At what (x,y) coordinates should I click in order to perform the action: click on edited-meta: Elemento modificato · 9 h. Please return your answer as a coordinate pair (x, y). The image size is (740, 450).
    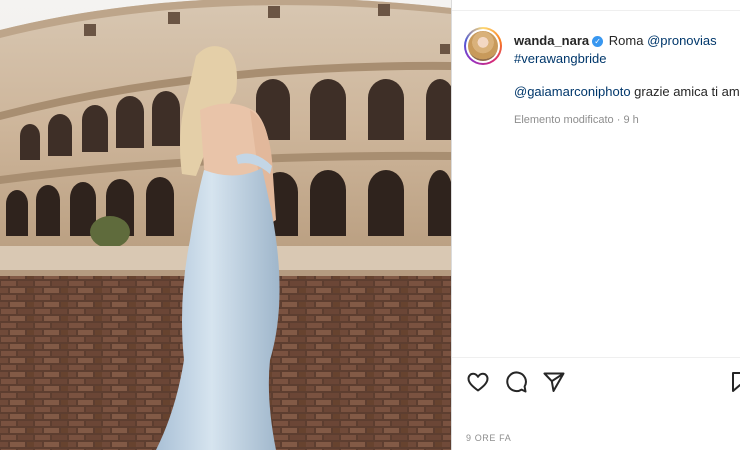
    Looking at the image, I should click on (576, 120).